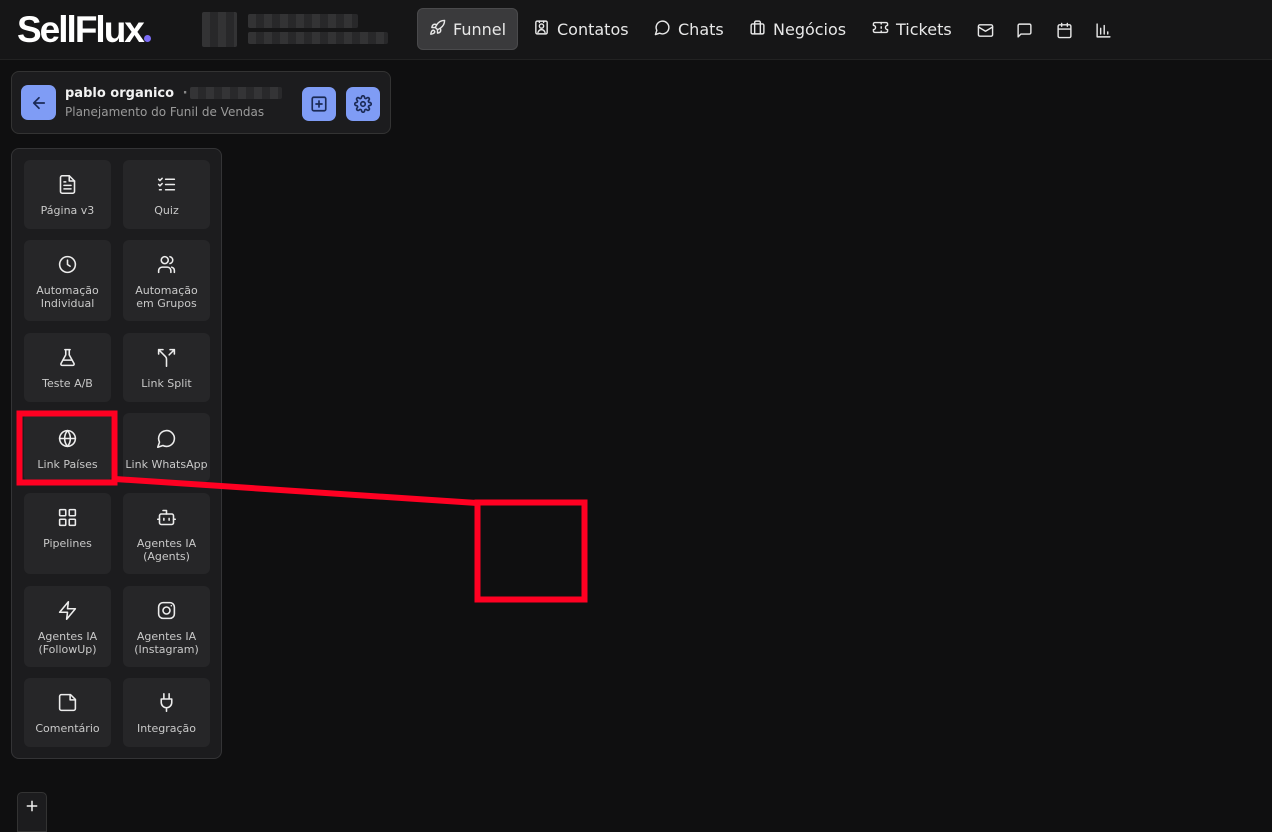 The image size is (1272, 832). I want to click on add-element-button, so click(319, 104).